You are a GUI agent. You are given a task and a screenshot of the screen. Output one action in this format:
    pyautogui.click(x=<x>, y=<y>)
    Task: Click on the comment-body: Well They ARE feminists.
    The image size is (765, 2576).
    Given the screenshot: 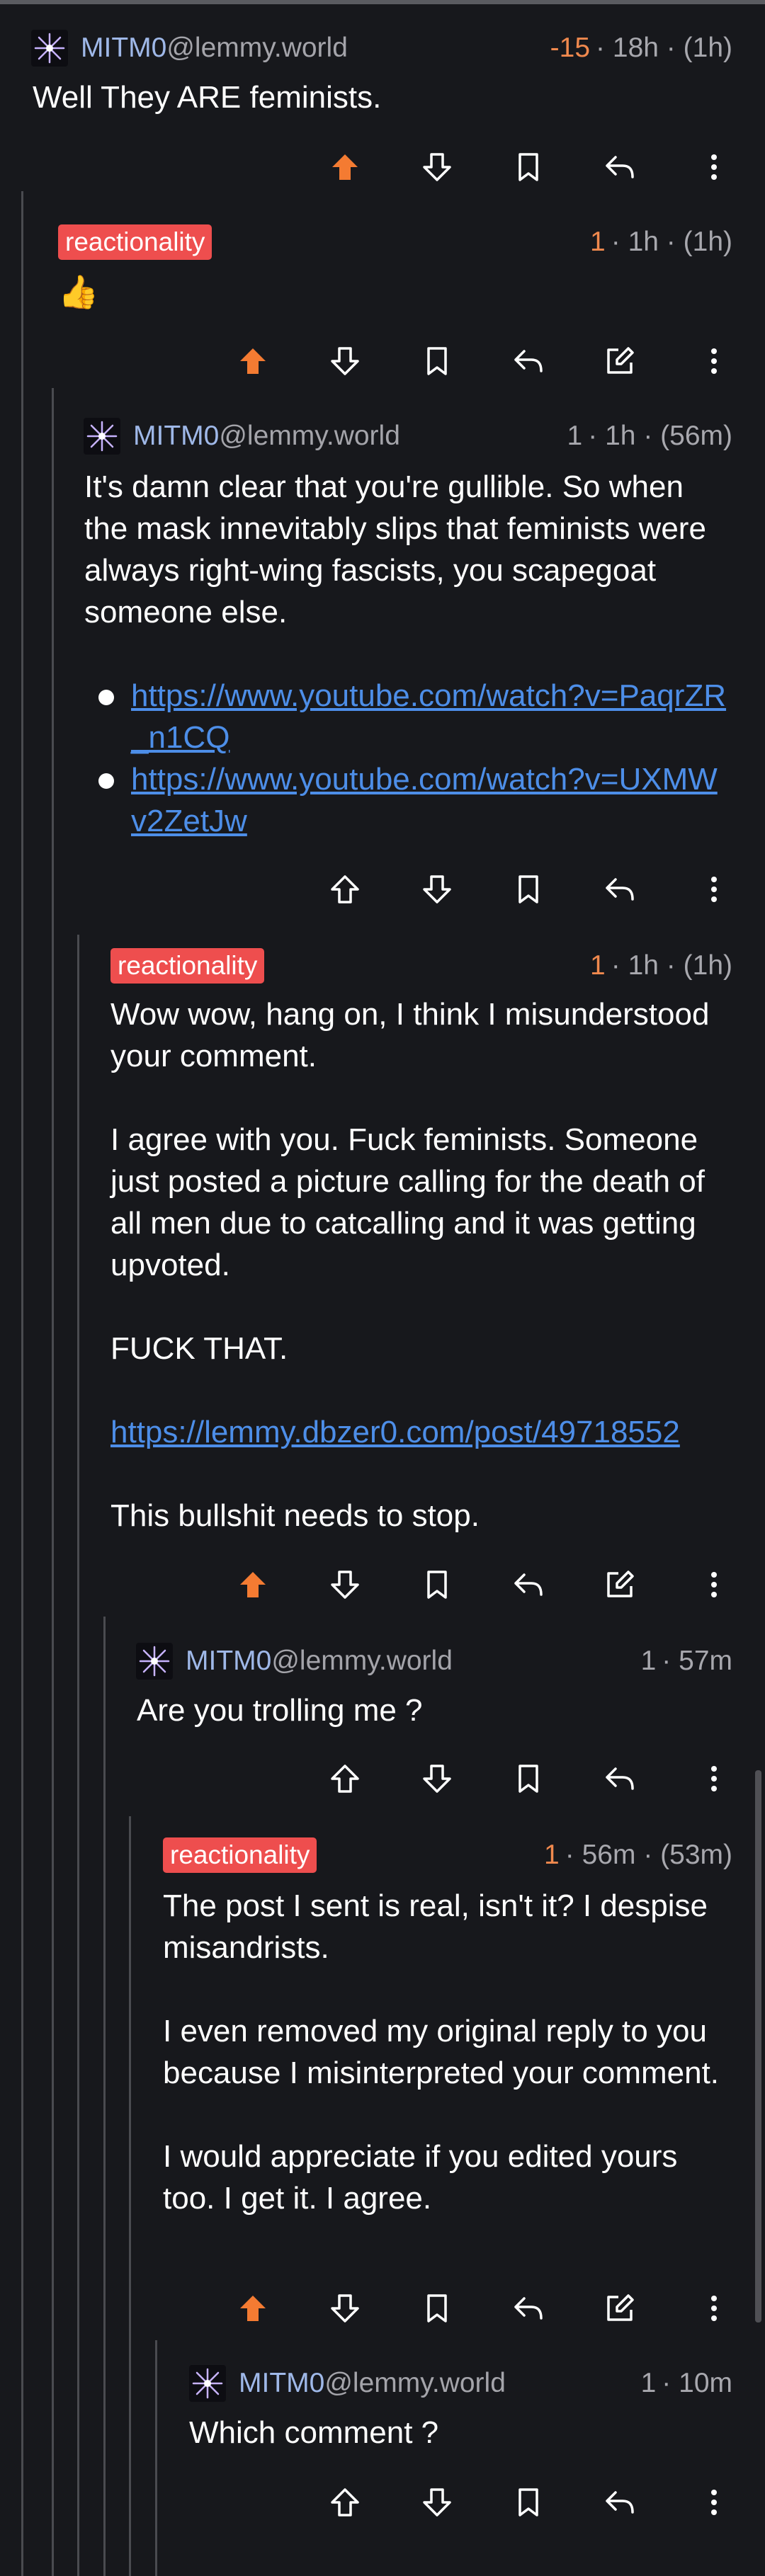 What is the action you would take?
    pyautogui.click(x=384, y=97)
    